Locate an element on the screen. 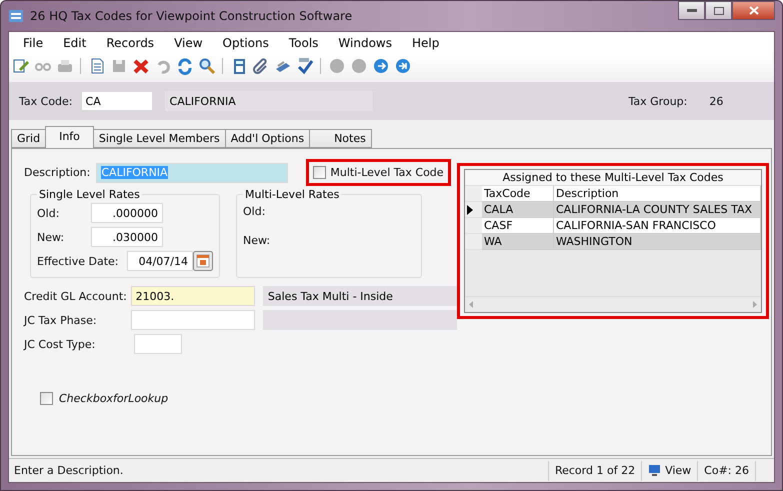 The height and width of the screenshot is (491, 783). column-header: Description is located at coordinates (657, 194).